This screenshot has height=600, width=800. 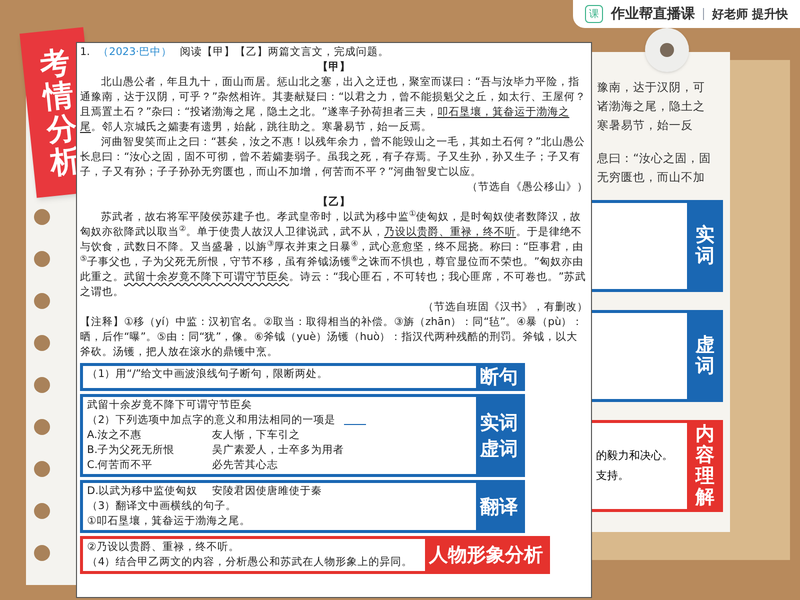 I want to click on question-line: ①叩石垦壤，箕畚运于渤海之尾。, so click(x=168, y=521).